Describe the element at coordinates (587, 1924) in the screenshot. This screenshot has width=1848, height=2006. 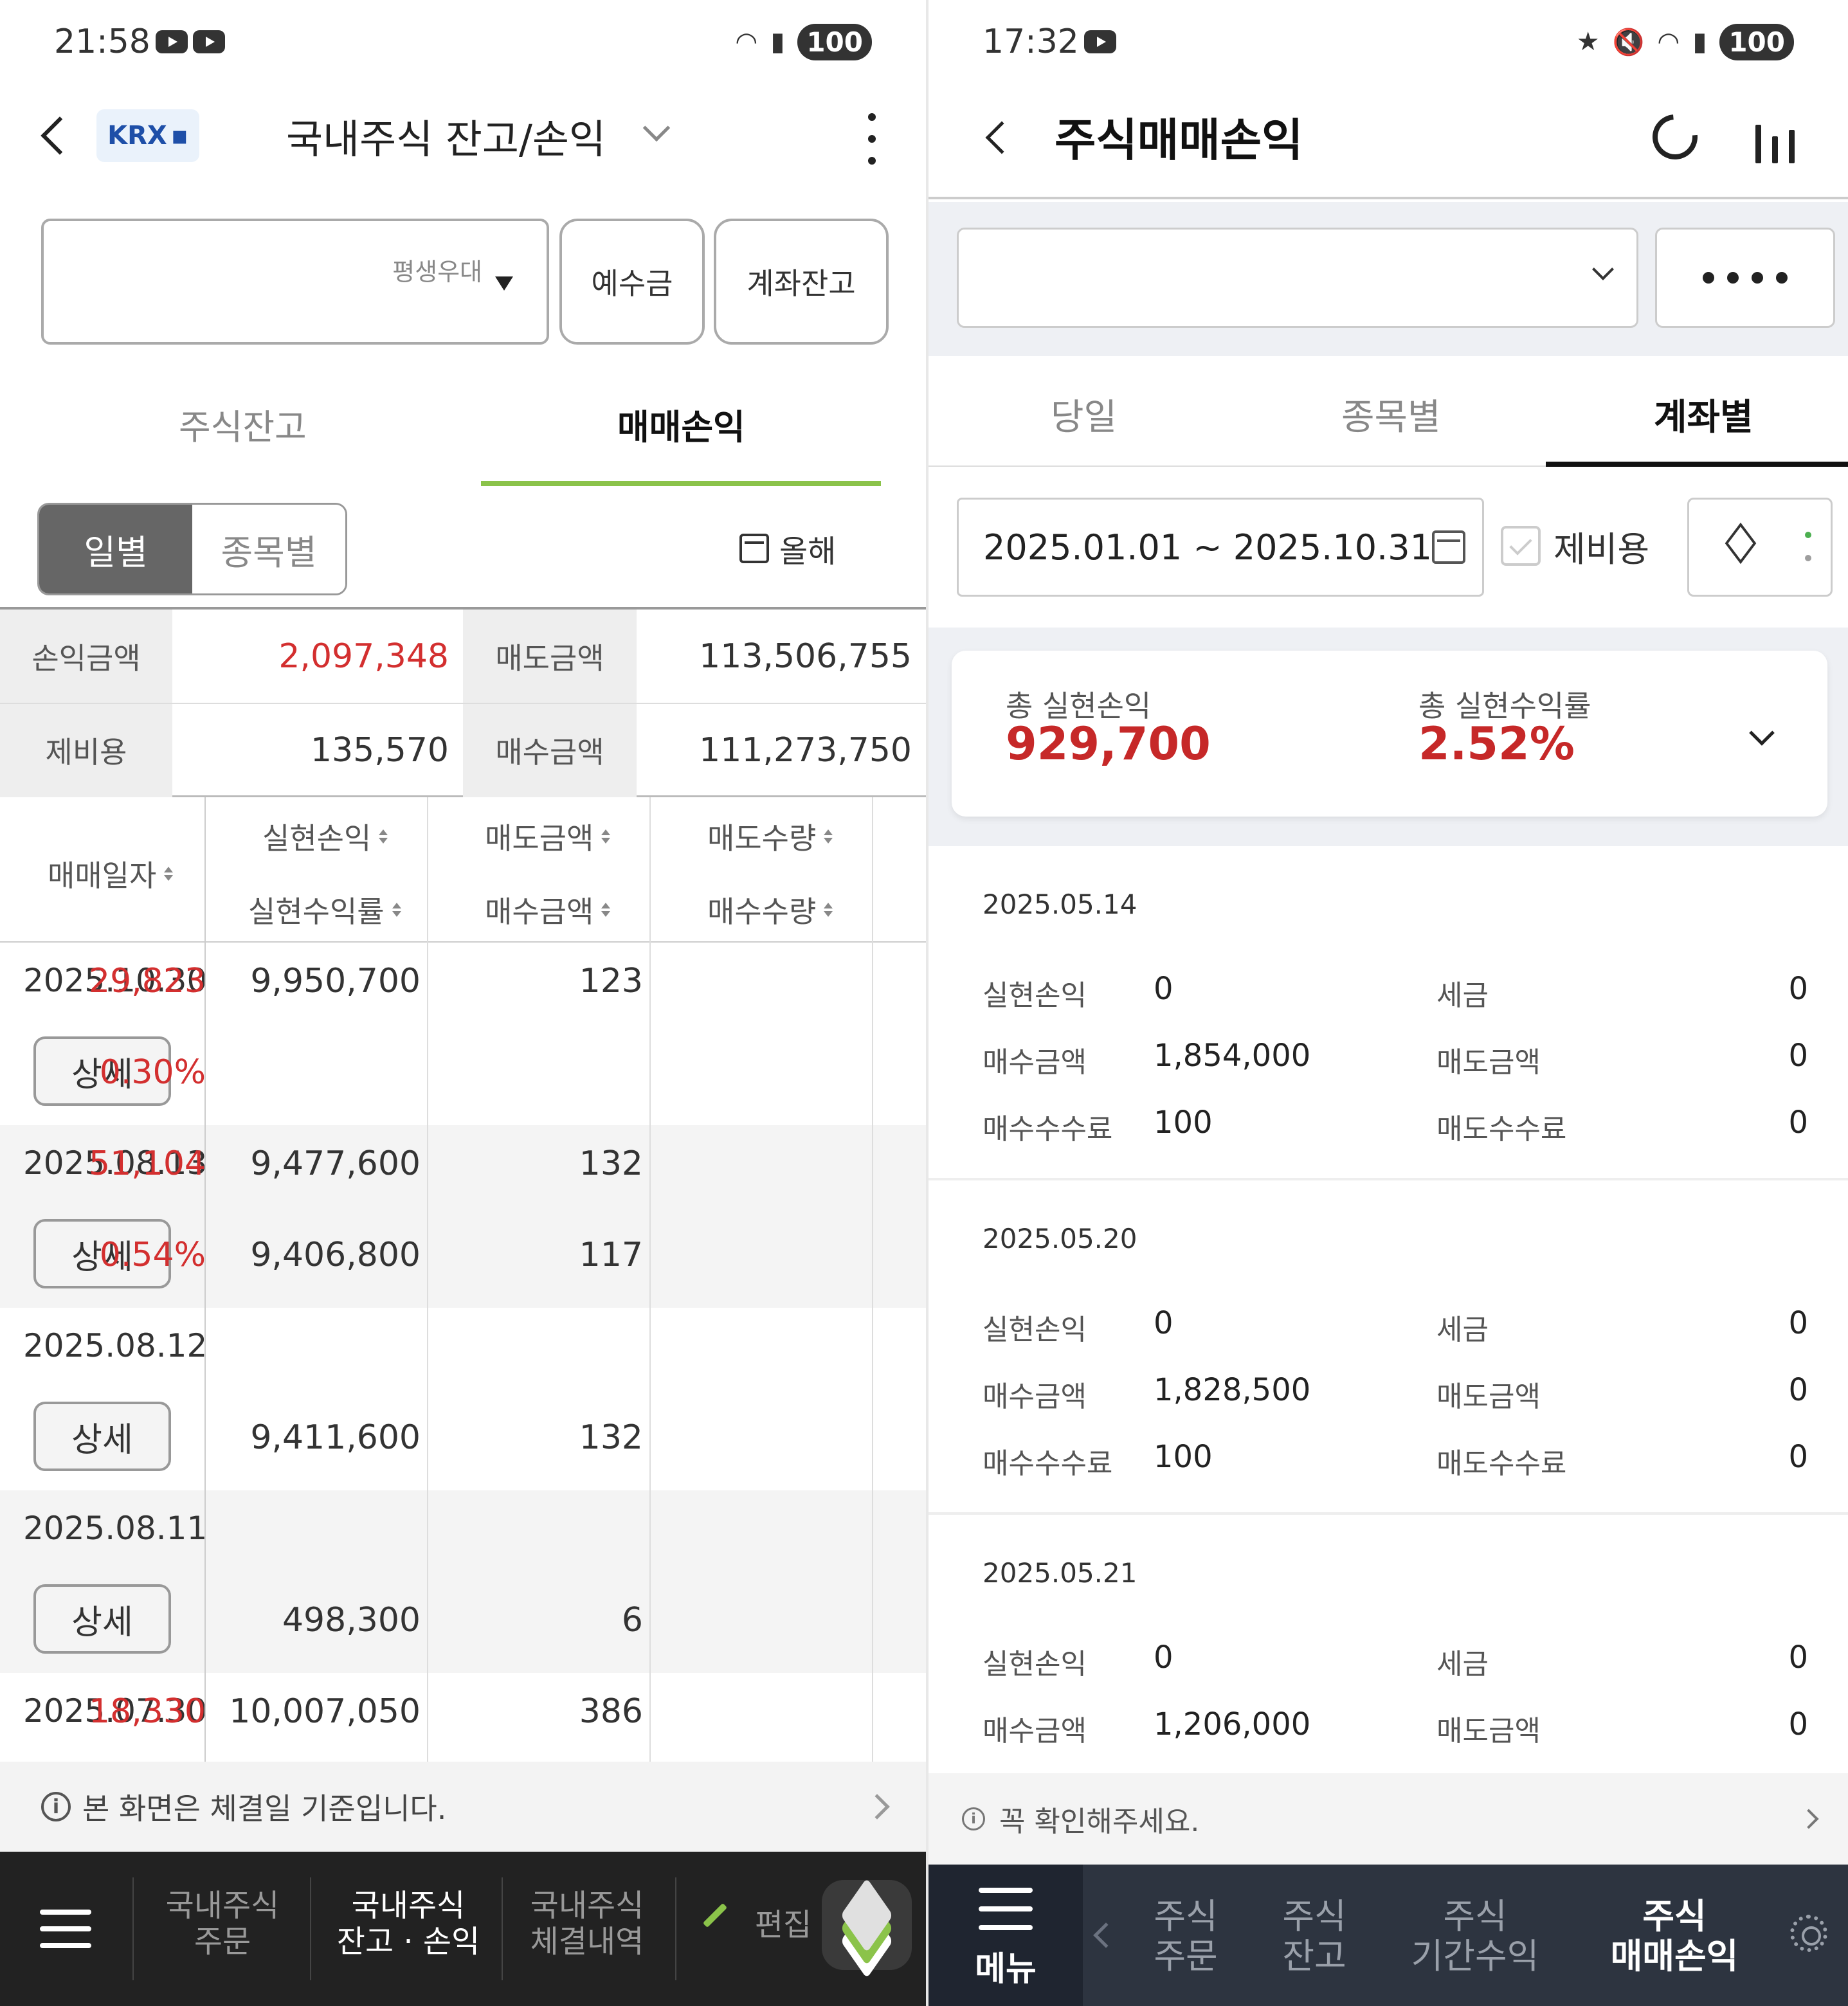
I see `nav-domestic-executions: 국내주식 체결내역` at that location.